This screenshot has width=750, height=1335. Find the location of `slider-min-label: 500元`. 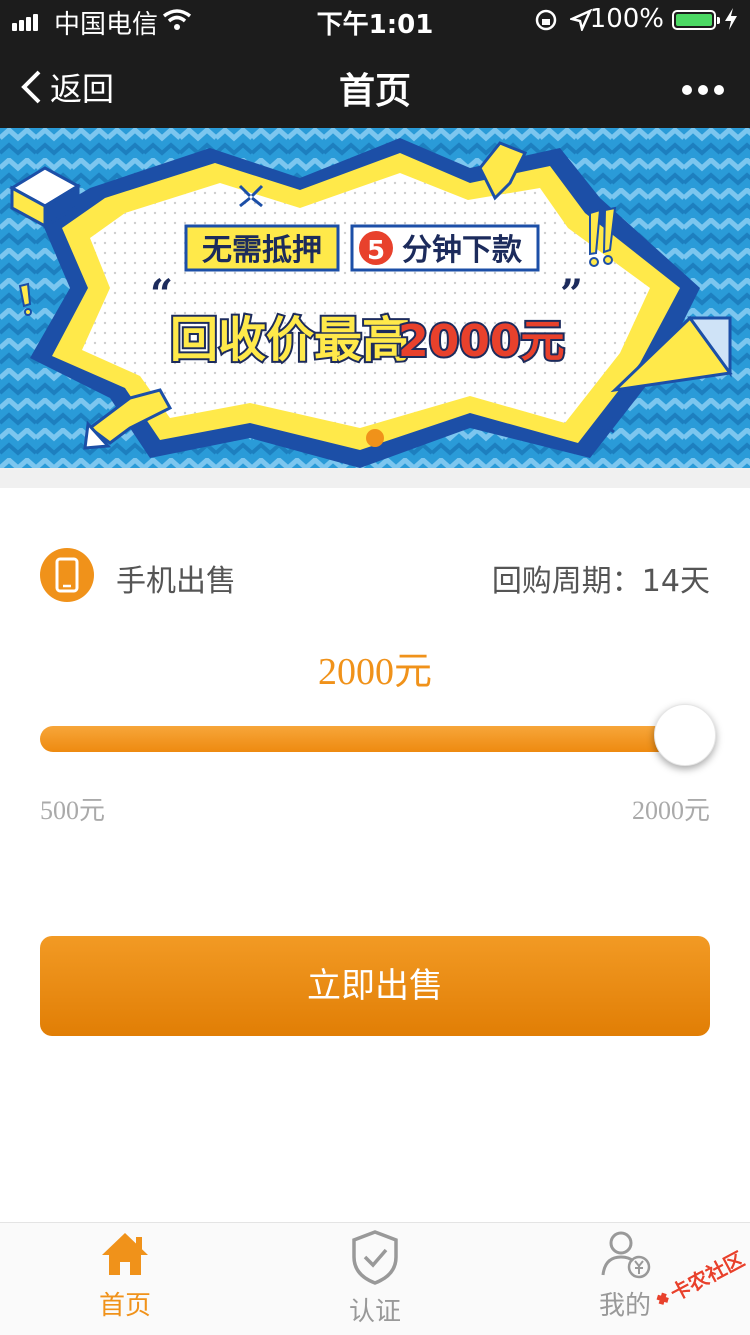

slider-min-label: 500元 is located at coordinates (73, 810).